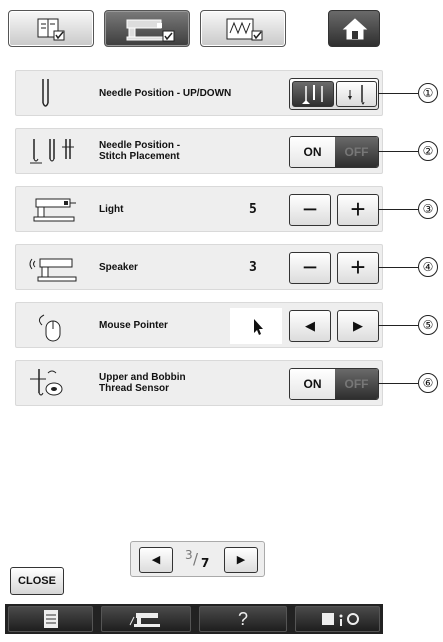 Image resolution: width=443 pixels, height=642 pixels. What do you see at coordinates (205, 563) in the screenshot?
I see `page-total: 7` at bounding box center [205, 563].